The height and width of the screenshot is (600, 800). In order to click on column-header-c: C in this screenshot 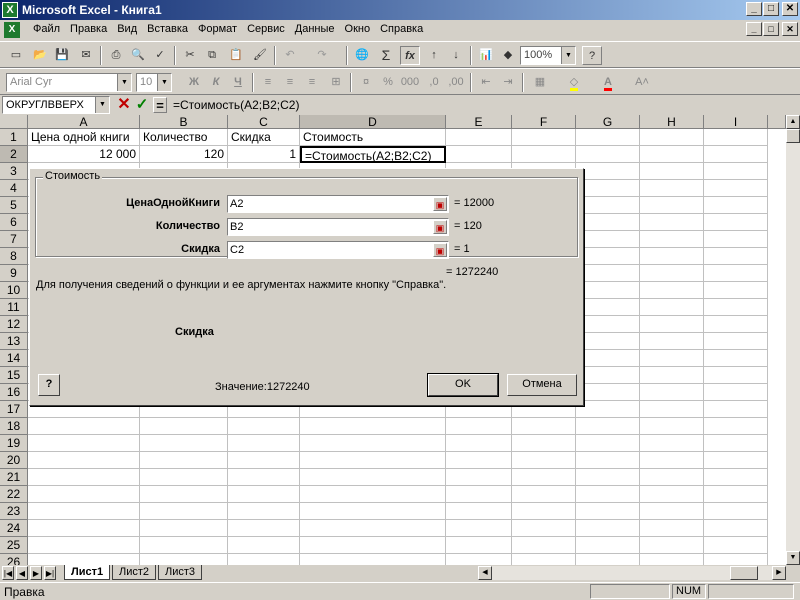, I will do `click(264, 122)`.